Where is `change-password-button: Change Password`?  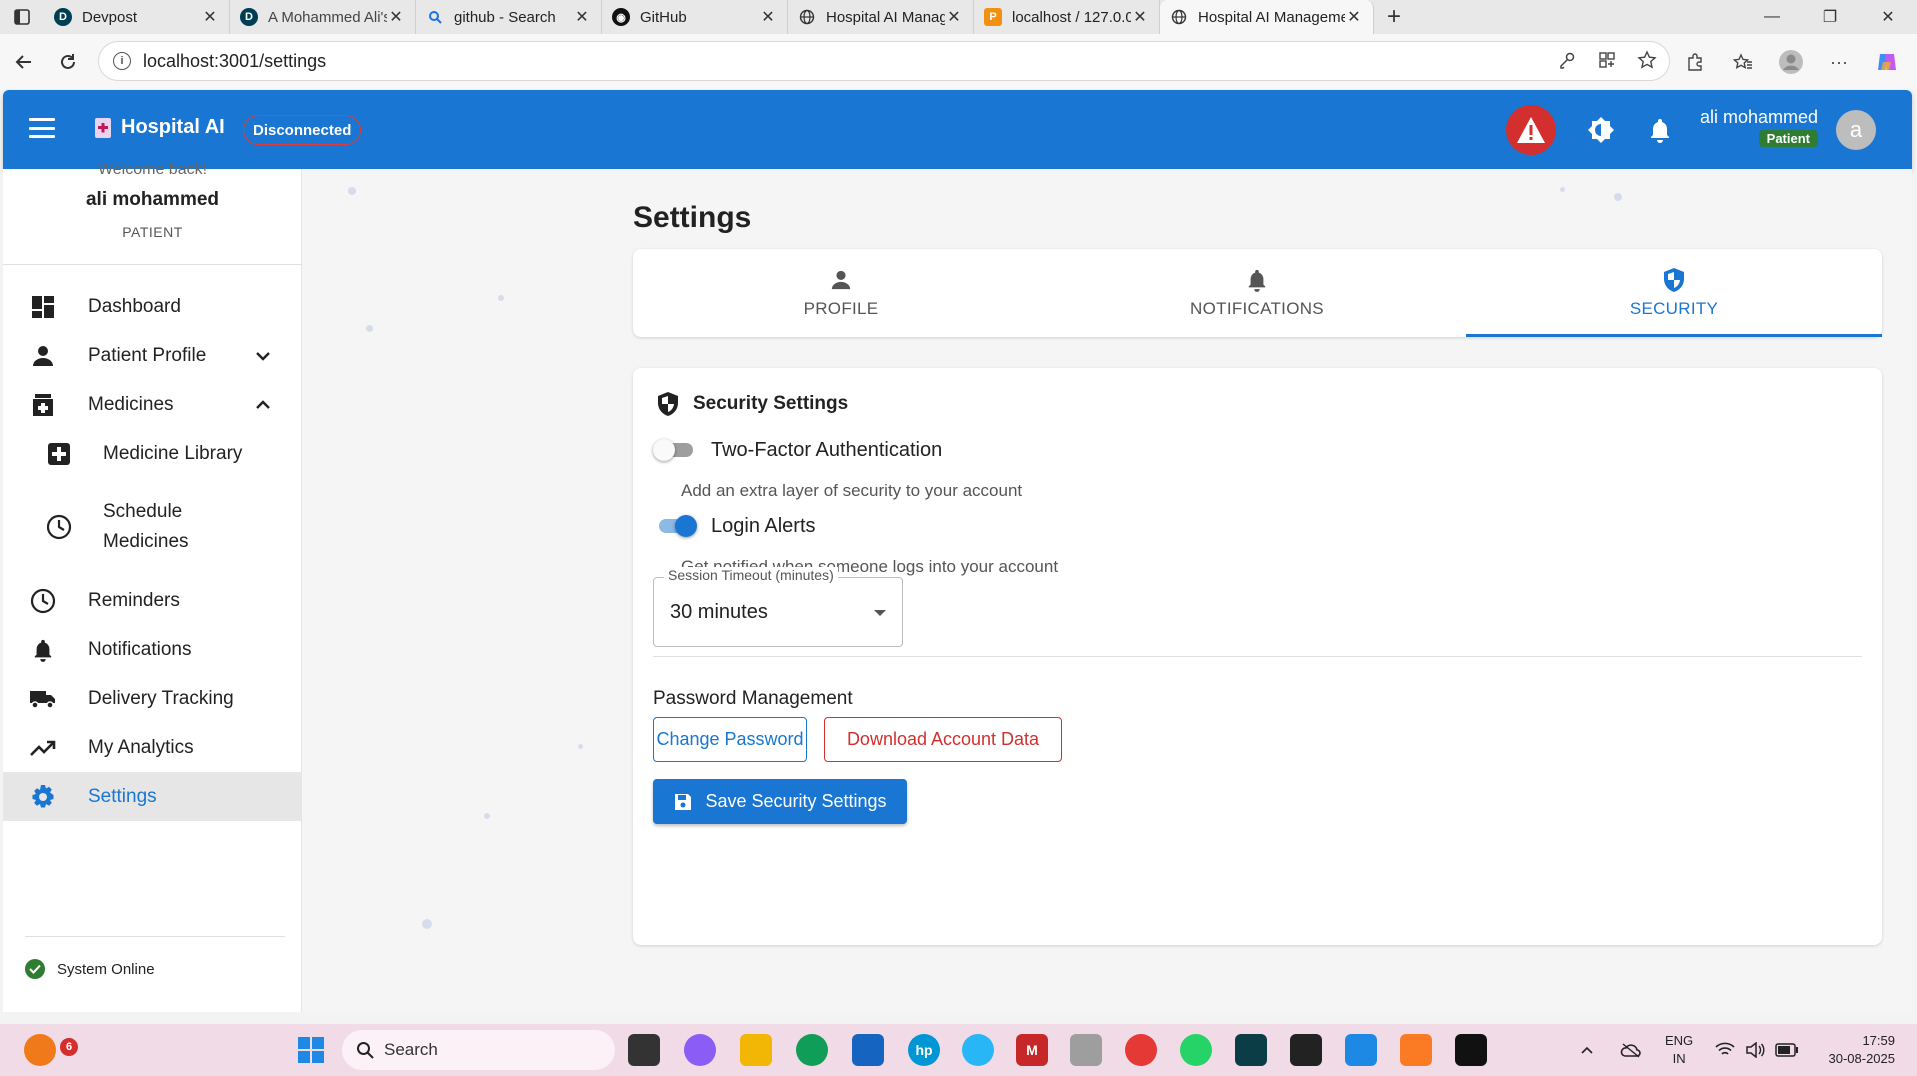
change-password-button: Change Password is located at coordinates (730, 739).